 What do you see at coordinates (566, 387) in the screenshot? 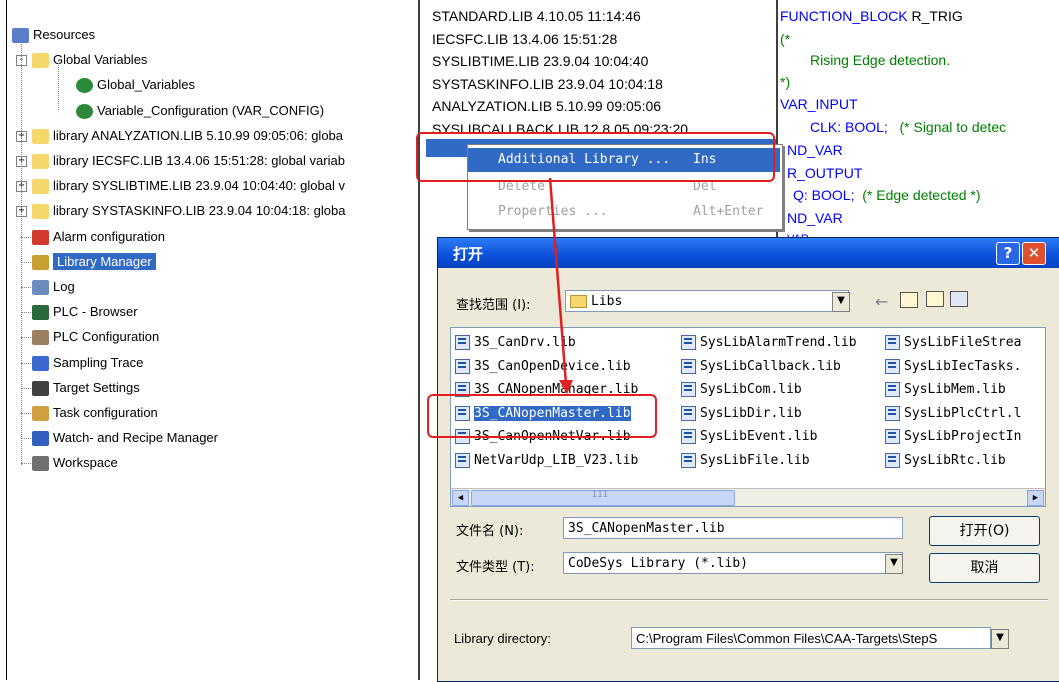
I see `arrow-head` at bounding box center [566, 387].